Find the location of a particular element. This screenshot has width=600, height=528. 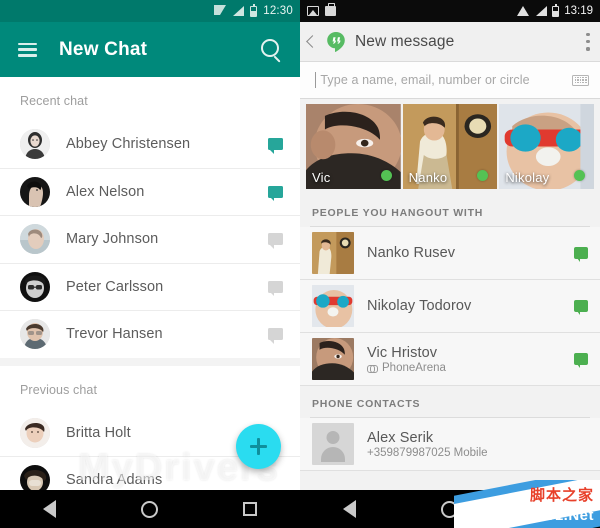

hamburger-icon is located at coordinates (27, 49).